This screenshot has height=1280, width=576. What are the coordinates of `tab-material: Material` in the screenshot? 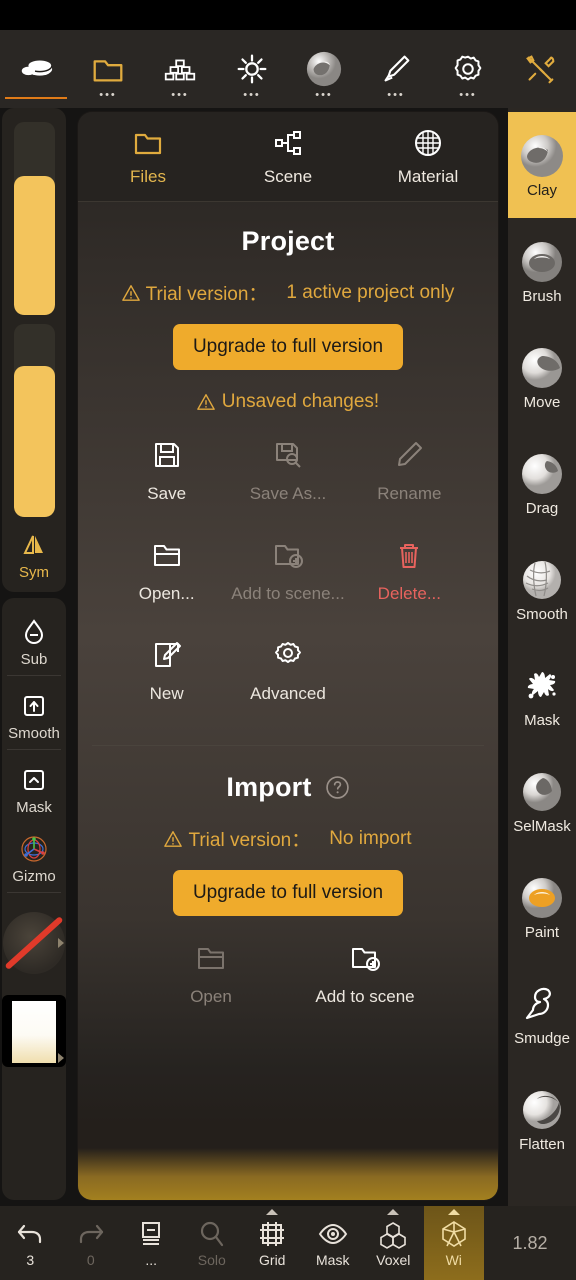 It's located at (428, 156).